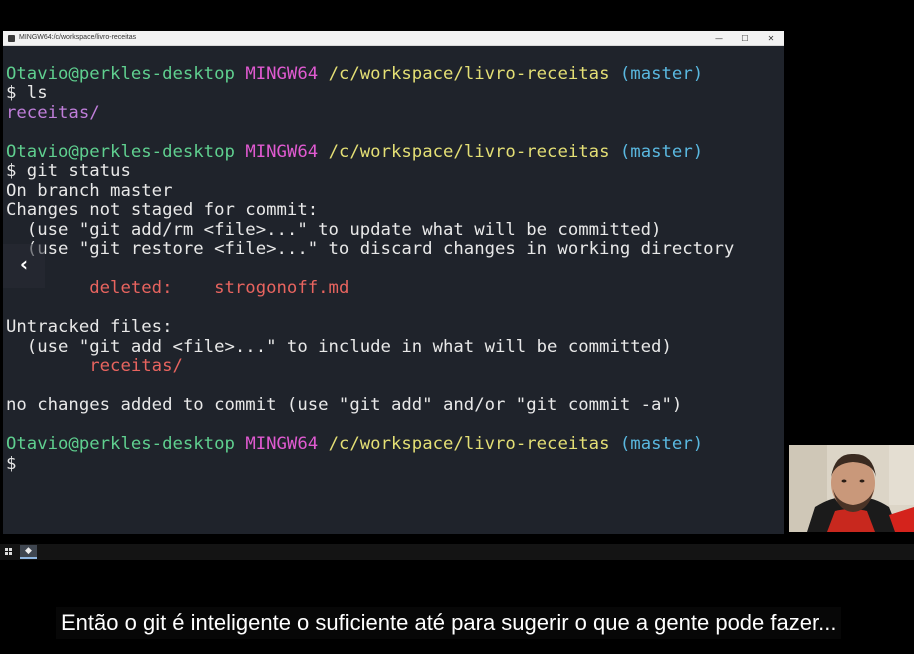 The width and height of the screenshot is (914, 654). Describe the element at coordinates (94, 366) in the screenshot. I see `untracked-file: receitas/` at that location.